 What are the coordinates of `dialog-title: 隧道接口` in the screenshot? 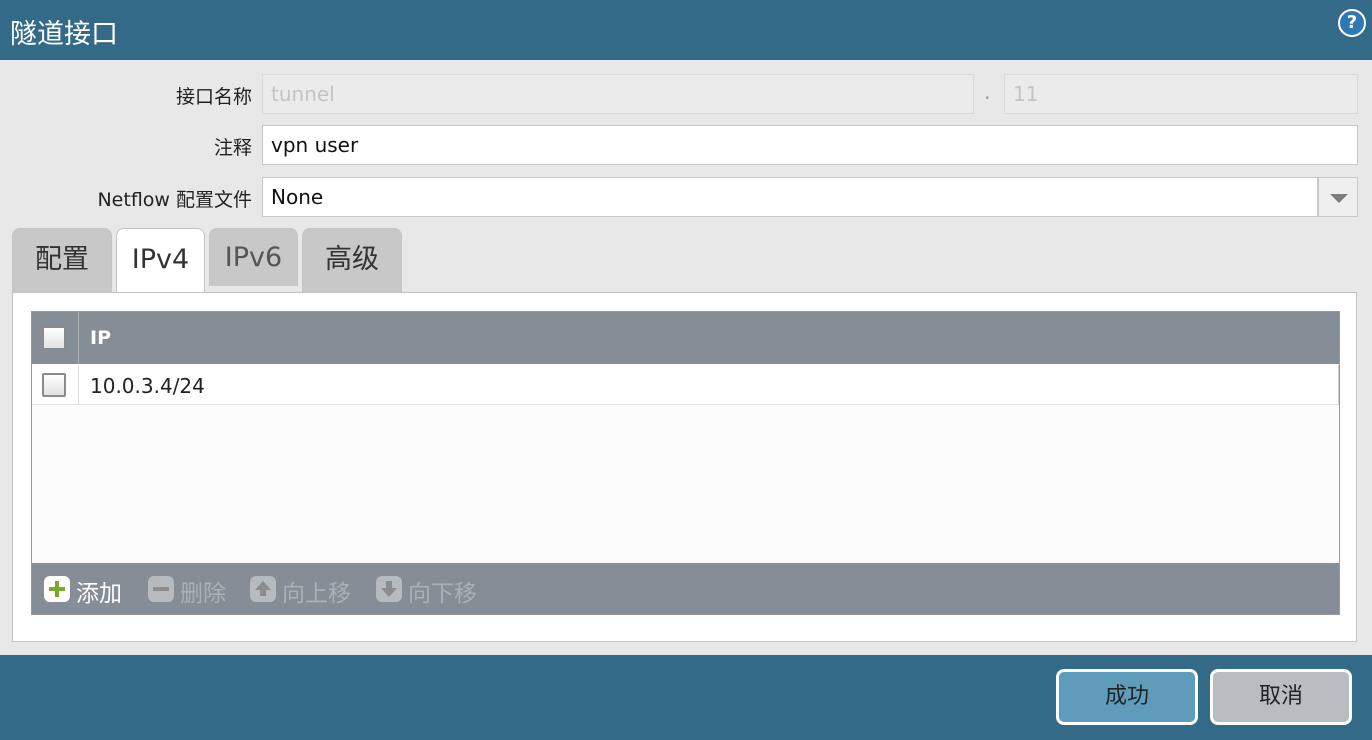 It's located at (64, 34).